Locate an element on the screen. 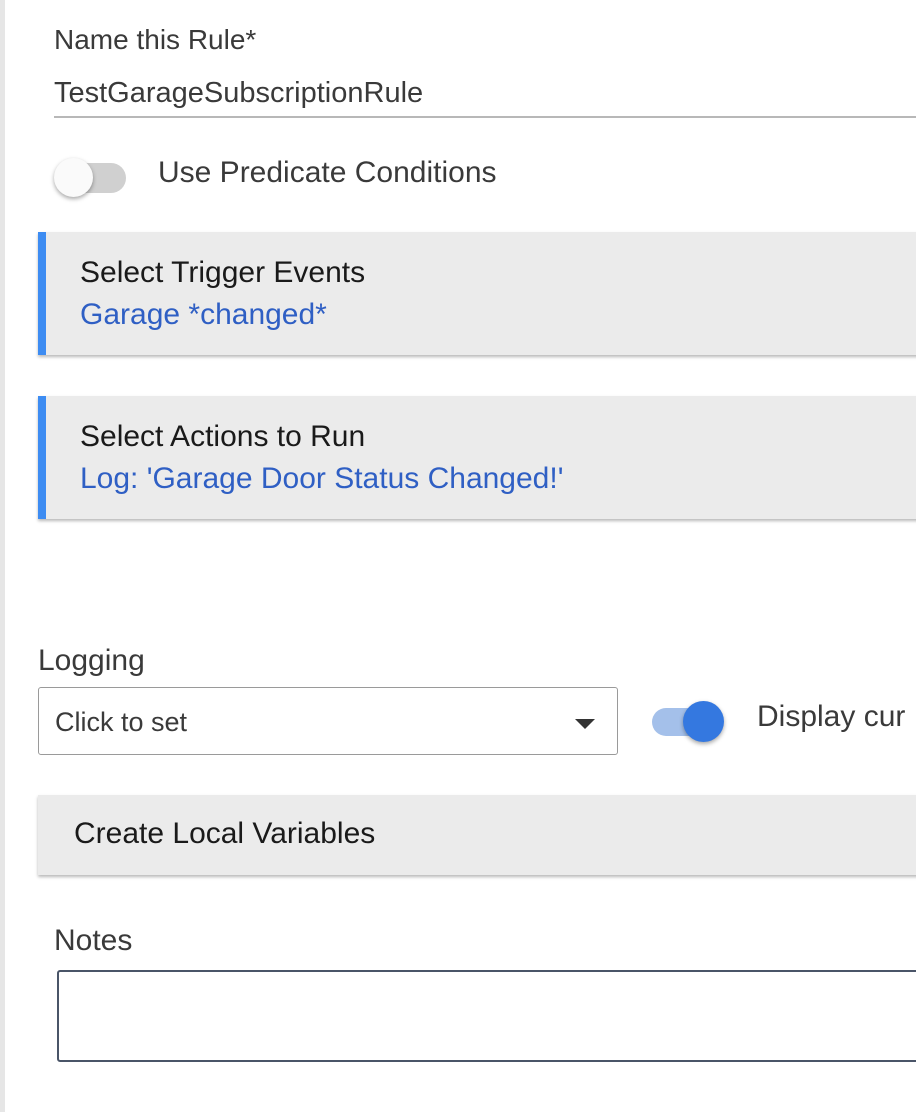  local-variables-section: Create Local Variables is located at coordinates (477, 835).